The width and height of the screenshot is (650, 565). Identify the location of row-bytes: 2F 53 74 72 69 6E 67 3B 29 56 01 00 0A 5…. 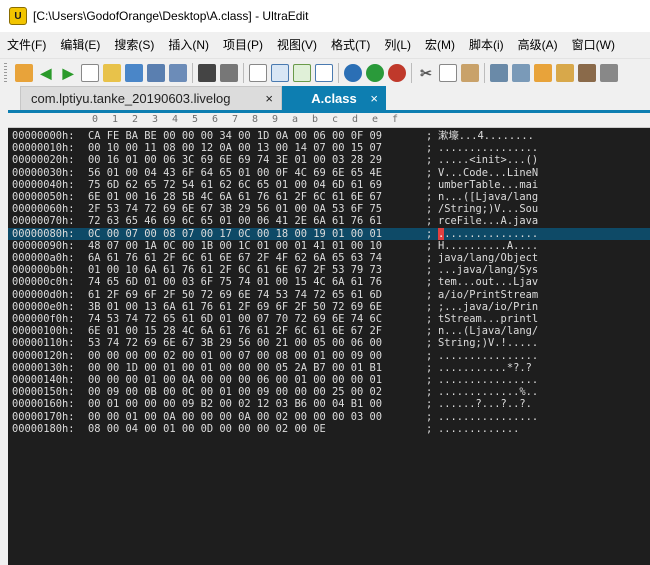
(235, 209).